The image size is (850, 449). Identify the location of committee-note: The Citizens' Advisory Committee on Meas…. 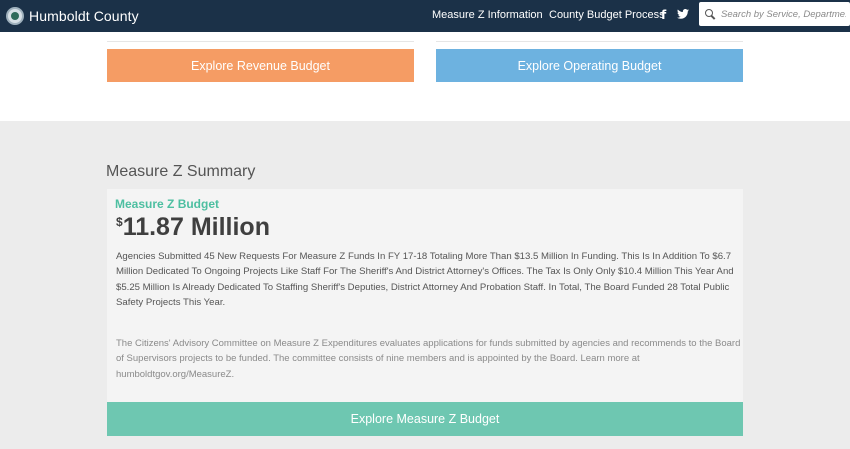
(428, 359).